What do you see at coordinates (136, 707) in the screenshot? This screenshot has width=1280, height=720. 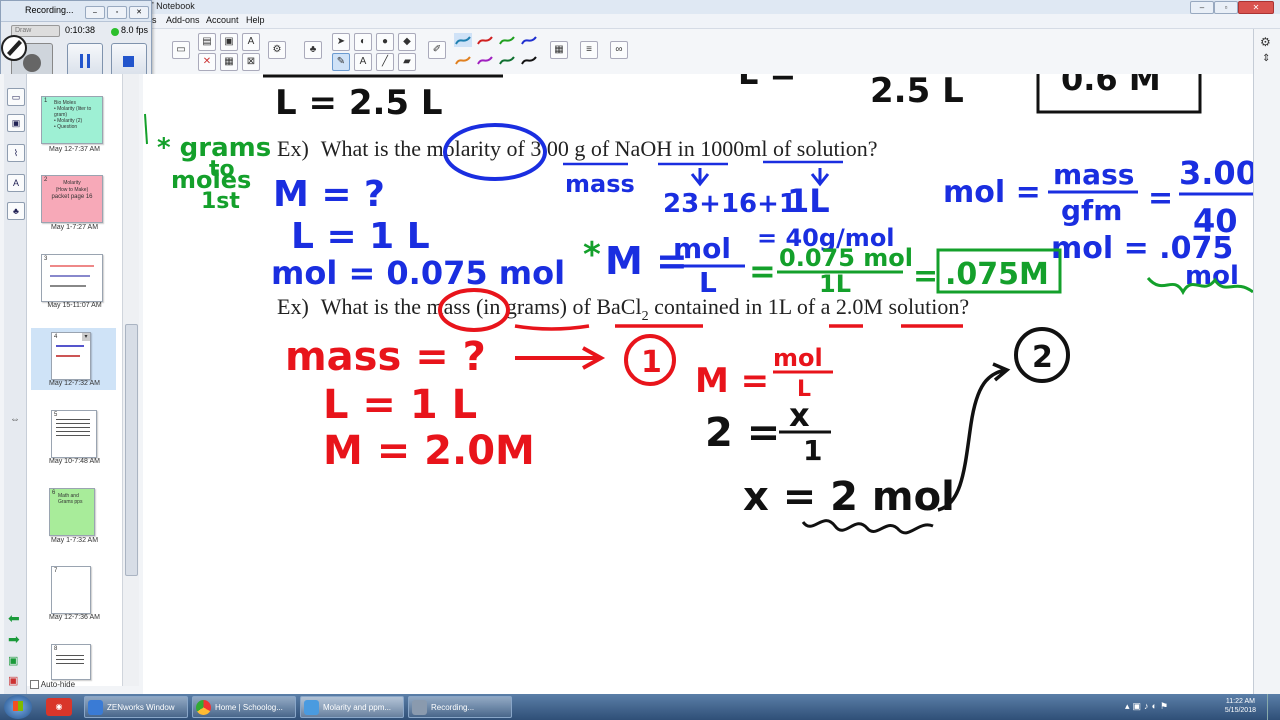 I see `taskbar-item-zenworks: ZENworks Window` at bounding box center [136, 707].